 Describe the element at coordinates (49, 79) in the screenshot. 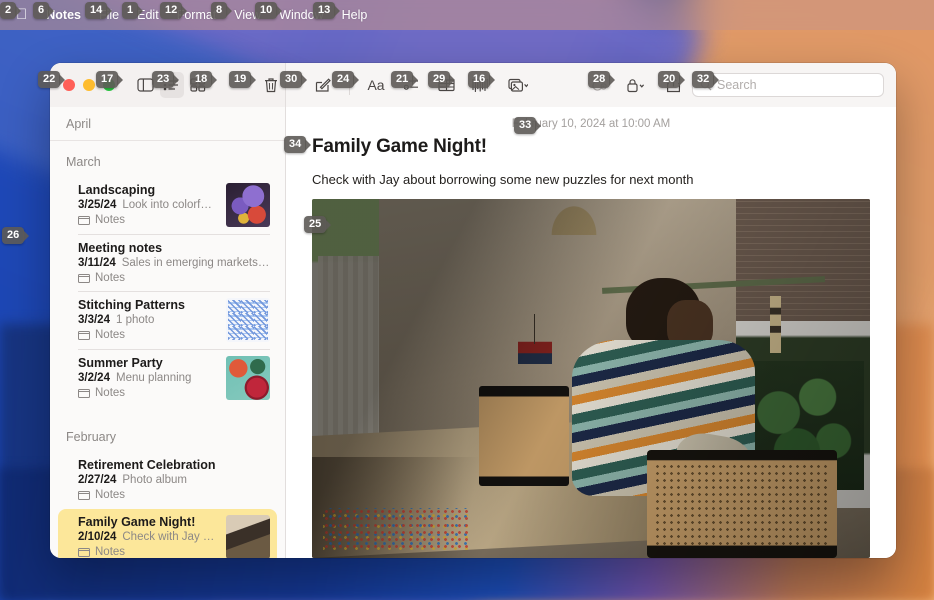

I see `badge-traffic-lights: 22` at that location.